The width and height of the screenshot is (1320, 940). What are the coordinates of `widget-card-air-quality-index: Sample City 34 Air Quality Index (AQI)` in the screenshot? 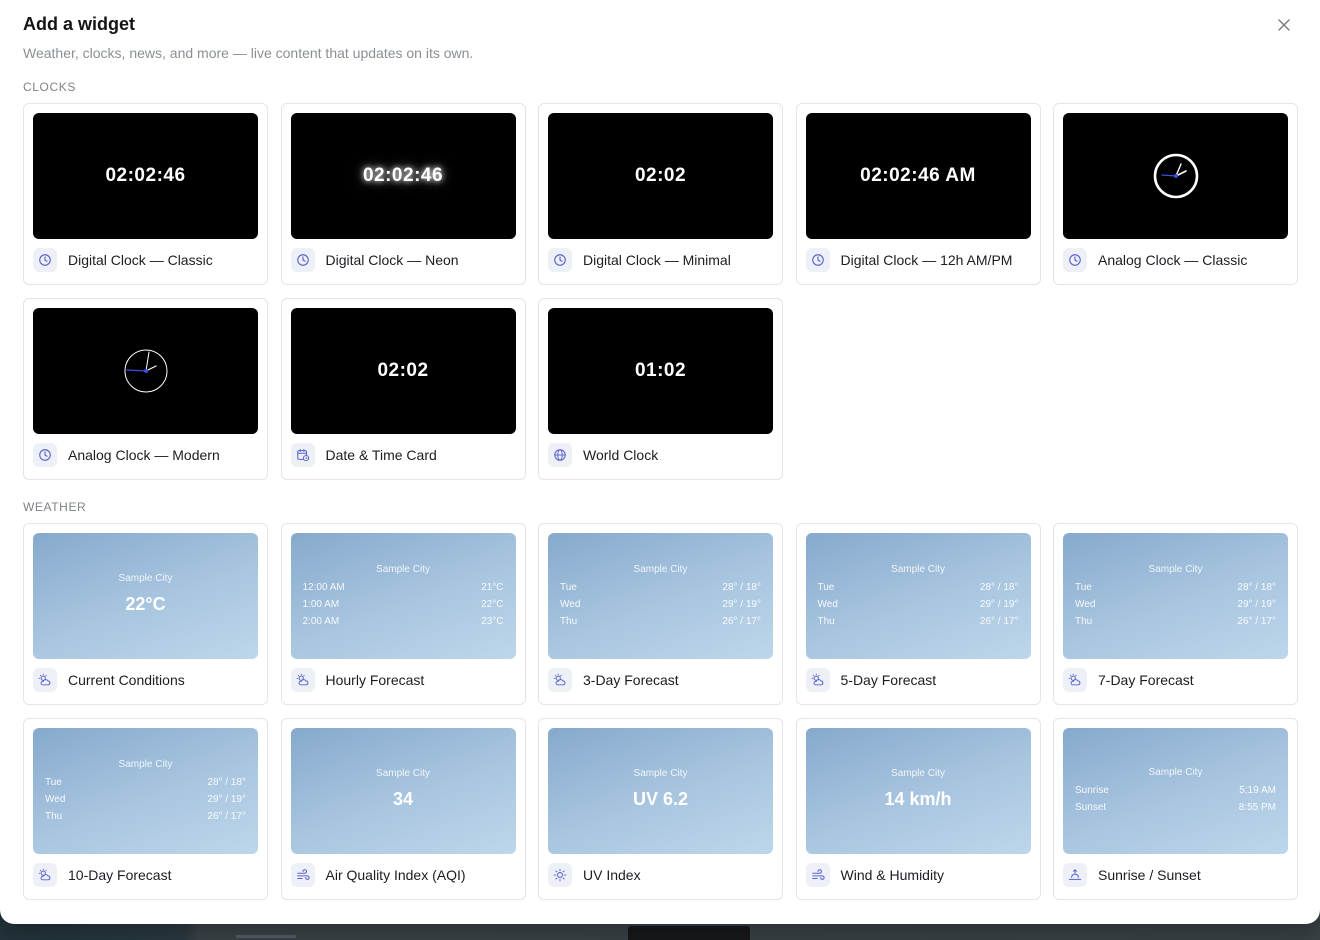 It's located at (403, 809).